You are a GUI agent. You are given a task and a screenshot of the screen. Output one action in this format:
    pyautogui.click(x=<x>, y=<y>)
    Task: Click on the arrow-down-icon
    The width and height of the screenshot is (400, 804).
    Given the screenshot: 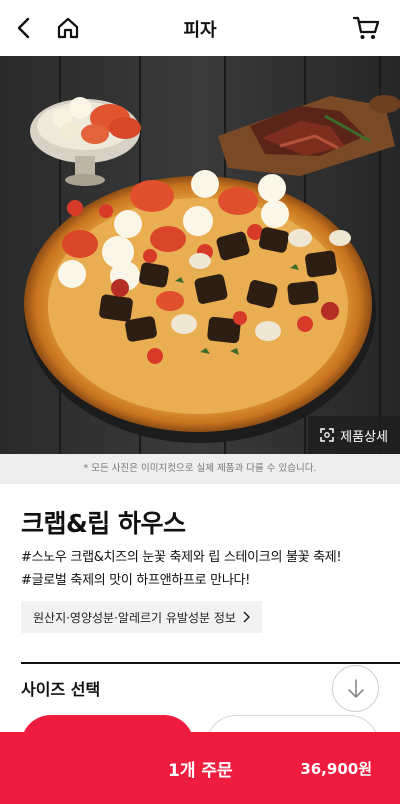 What is the action you would take?
    pyautogui.click(x=355, y=688)
    